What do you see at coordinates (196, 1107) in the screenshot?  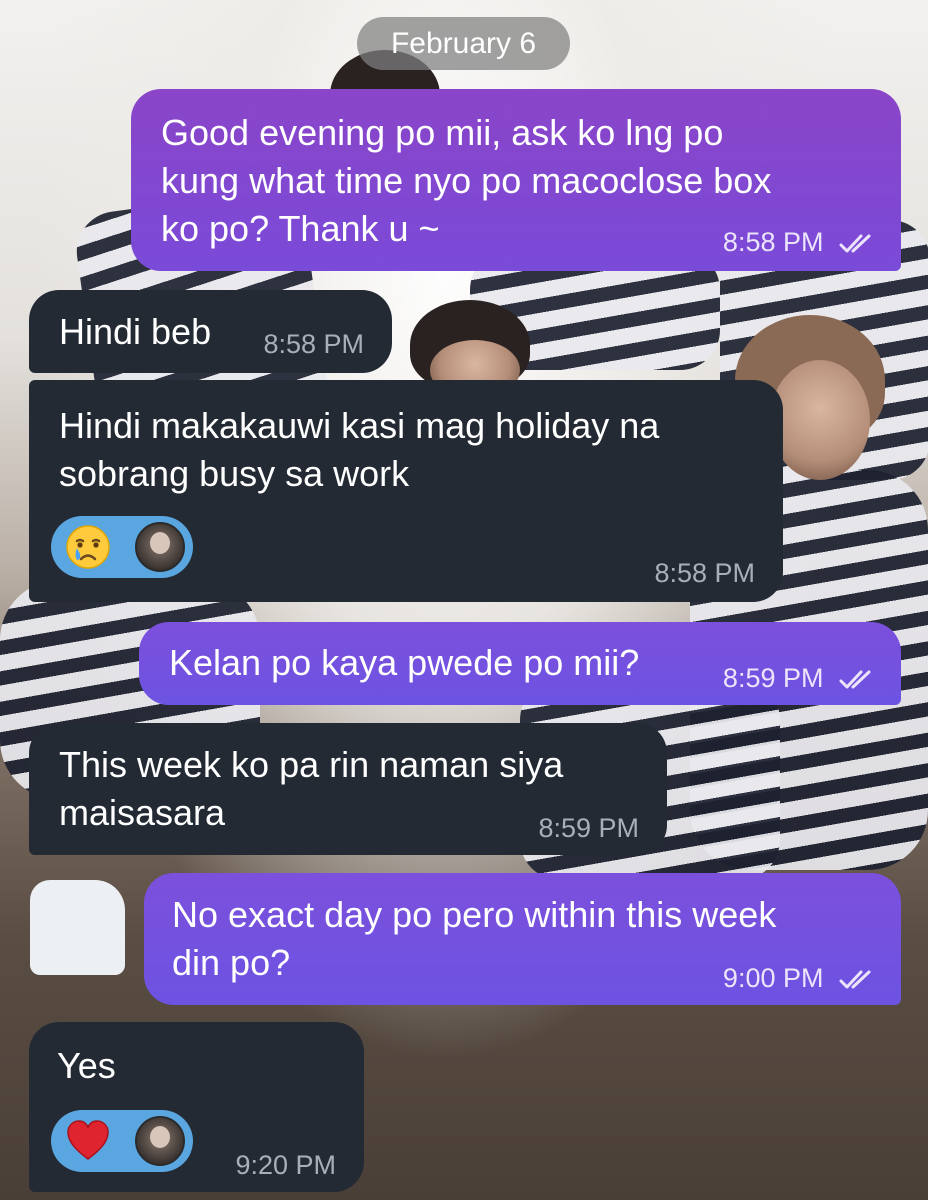 I see `incoming-message: Yes 9:20 PM` at bounding box center [196, 1107].